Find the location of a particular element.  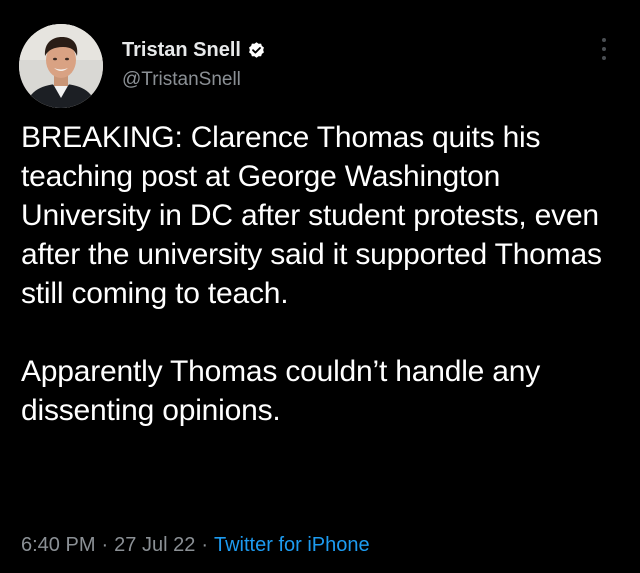

avatar-image is located at coordinates (61, 66).